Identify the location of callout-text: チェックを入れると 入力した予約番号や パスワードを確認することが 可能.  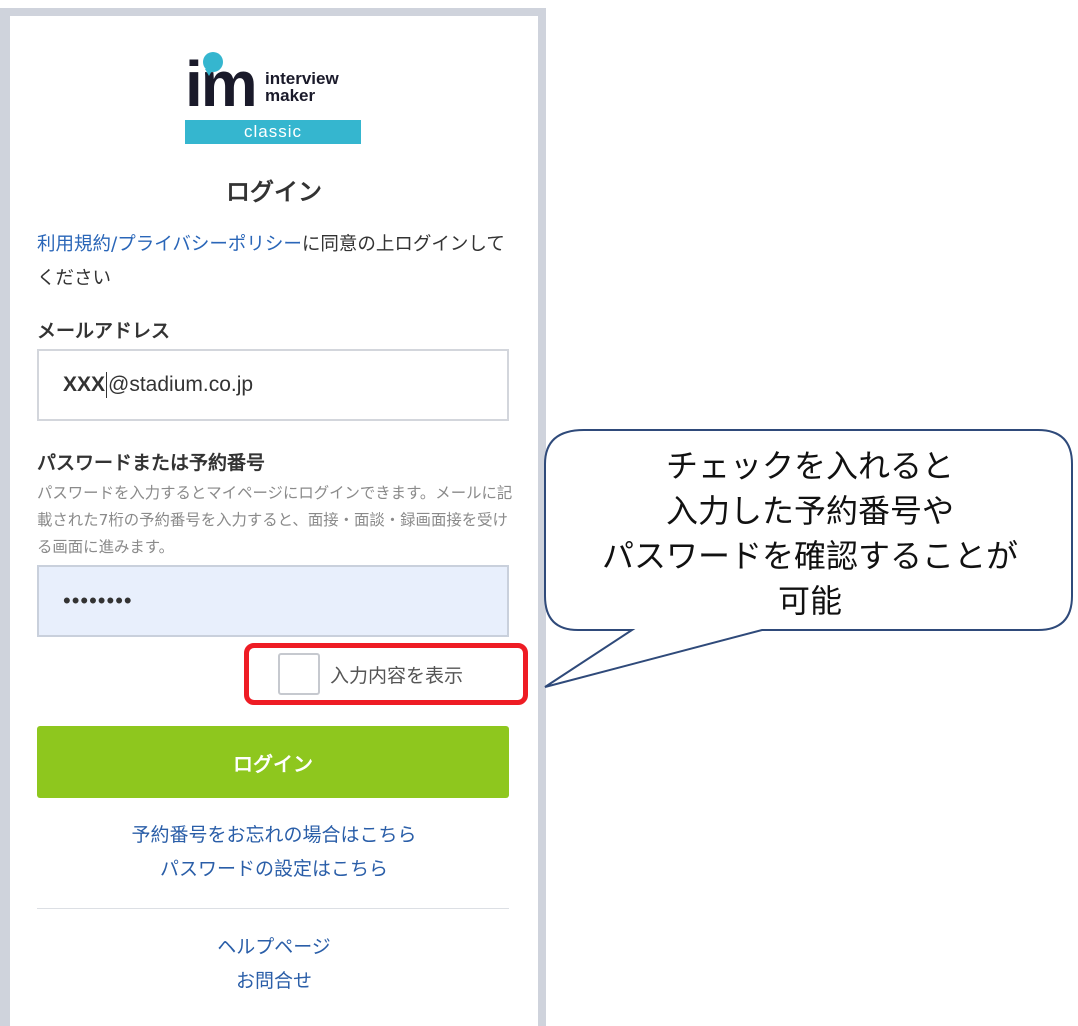
(810, 534).